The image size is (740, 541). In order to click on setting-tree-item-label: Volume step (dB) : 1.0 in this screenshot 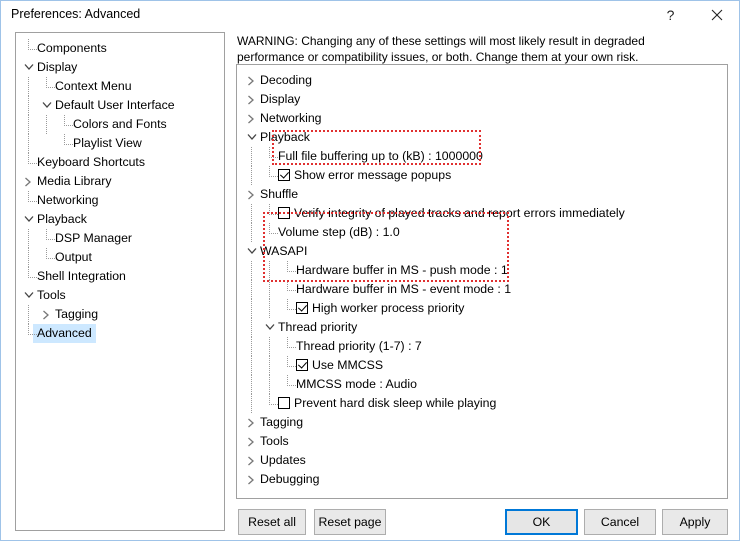, I will do `click(339, 232)`.